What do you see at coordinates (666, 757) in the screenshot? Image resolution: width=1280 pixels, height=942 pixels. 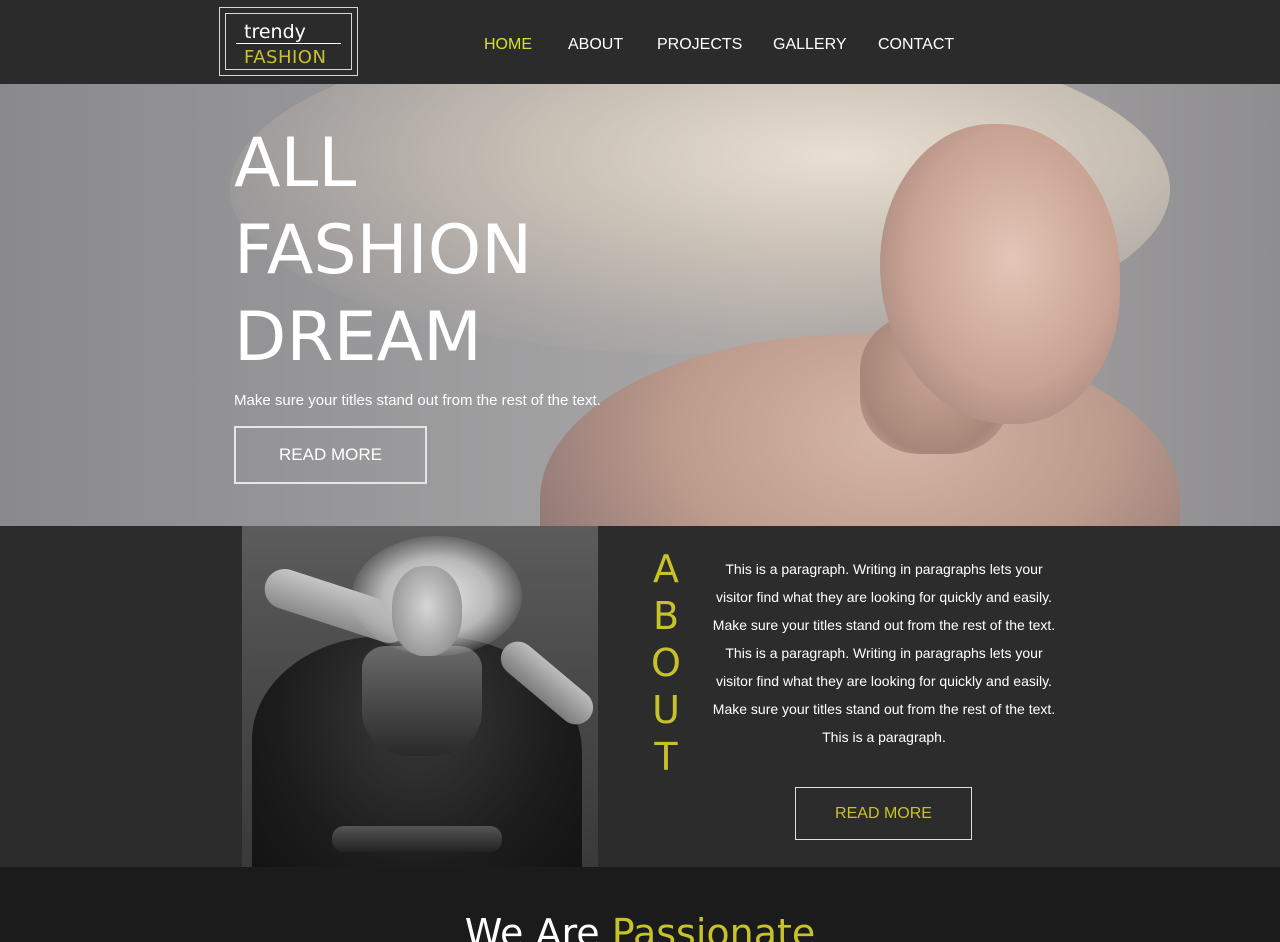 I see `about-heading-letter: T` at bounding box center [666, 757].